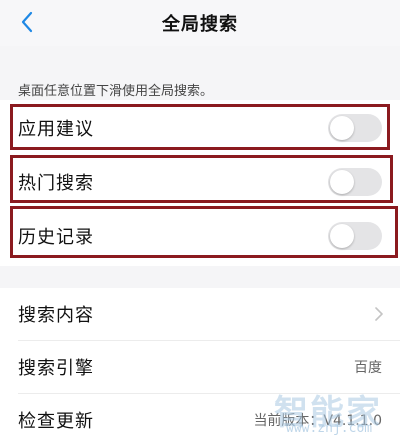 Image resolution: width=400 pixels, height=443 pixels. What do you see at coordinates (317, 421) in the screenshot?
I see `current-version-value: 当前版本：V4.1.1.0` at bounding box center [317, 421].